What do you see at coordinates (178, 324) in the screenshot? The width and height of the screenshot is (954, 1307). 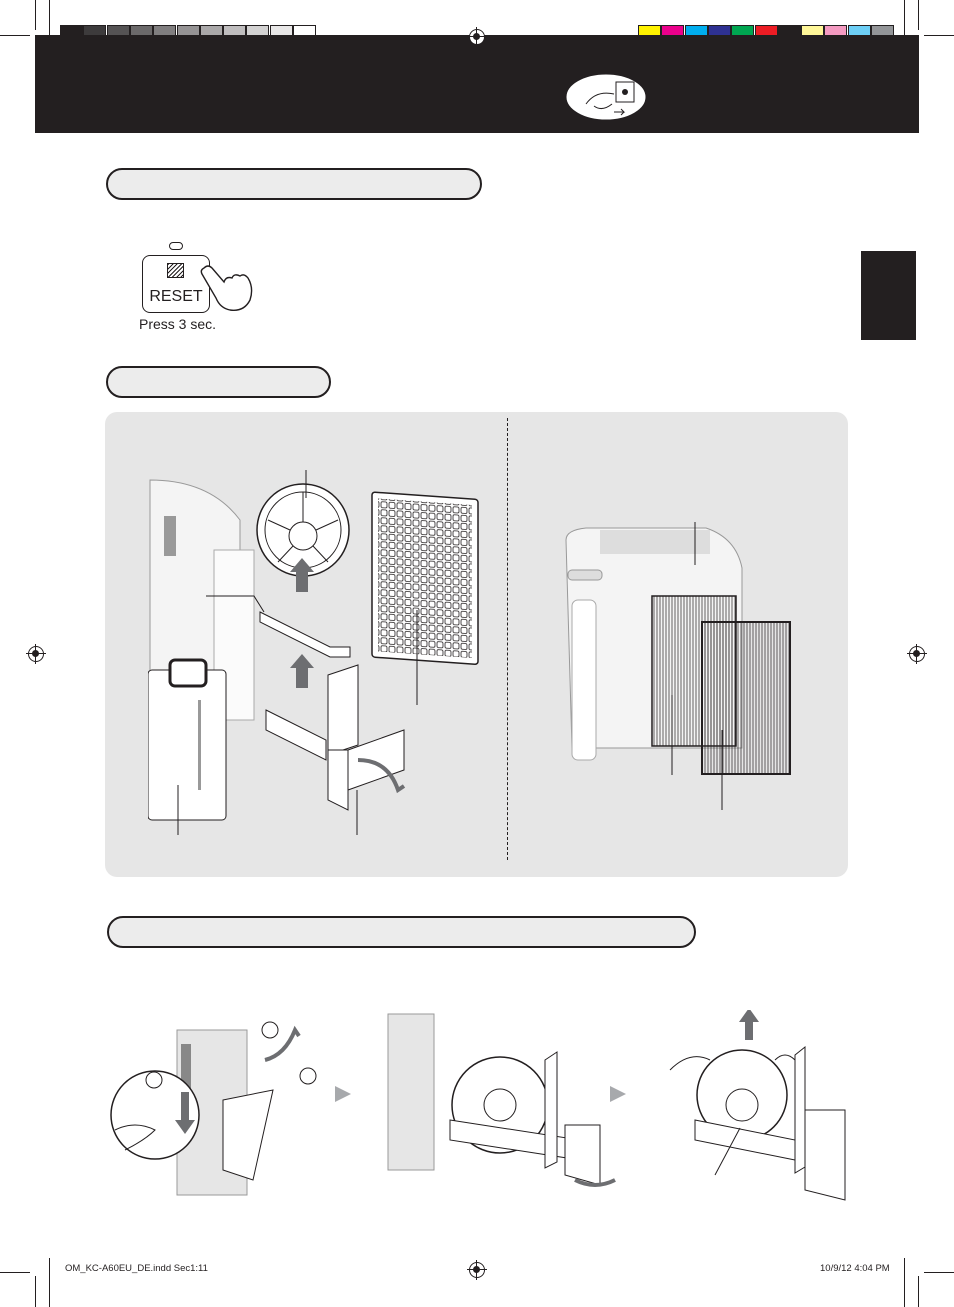 I see `press-instruction: Press 3 sec.` at bounding box center [178, 324].